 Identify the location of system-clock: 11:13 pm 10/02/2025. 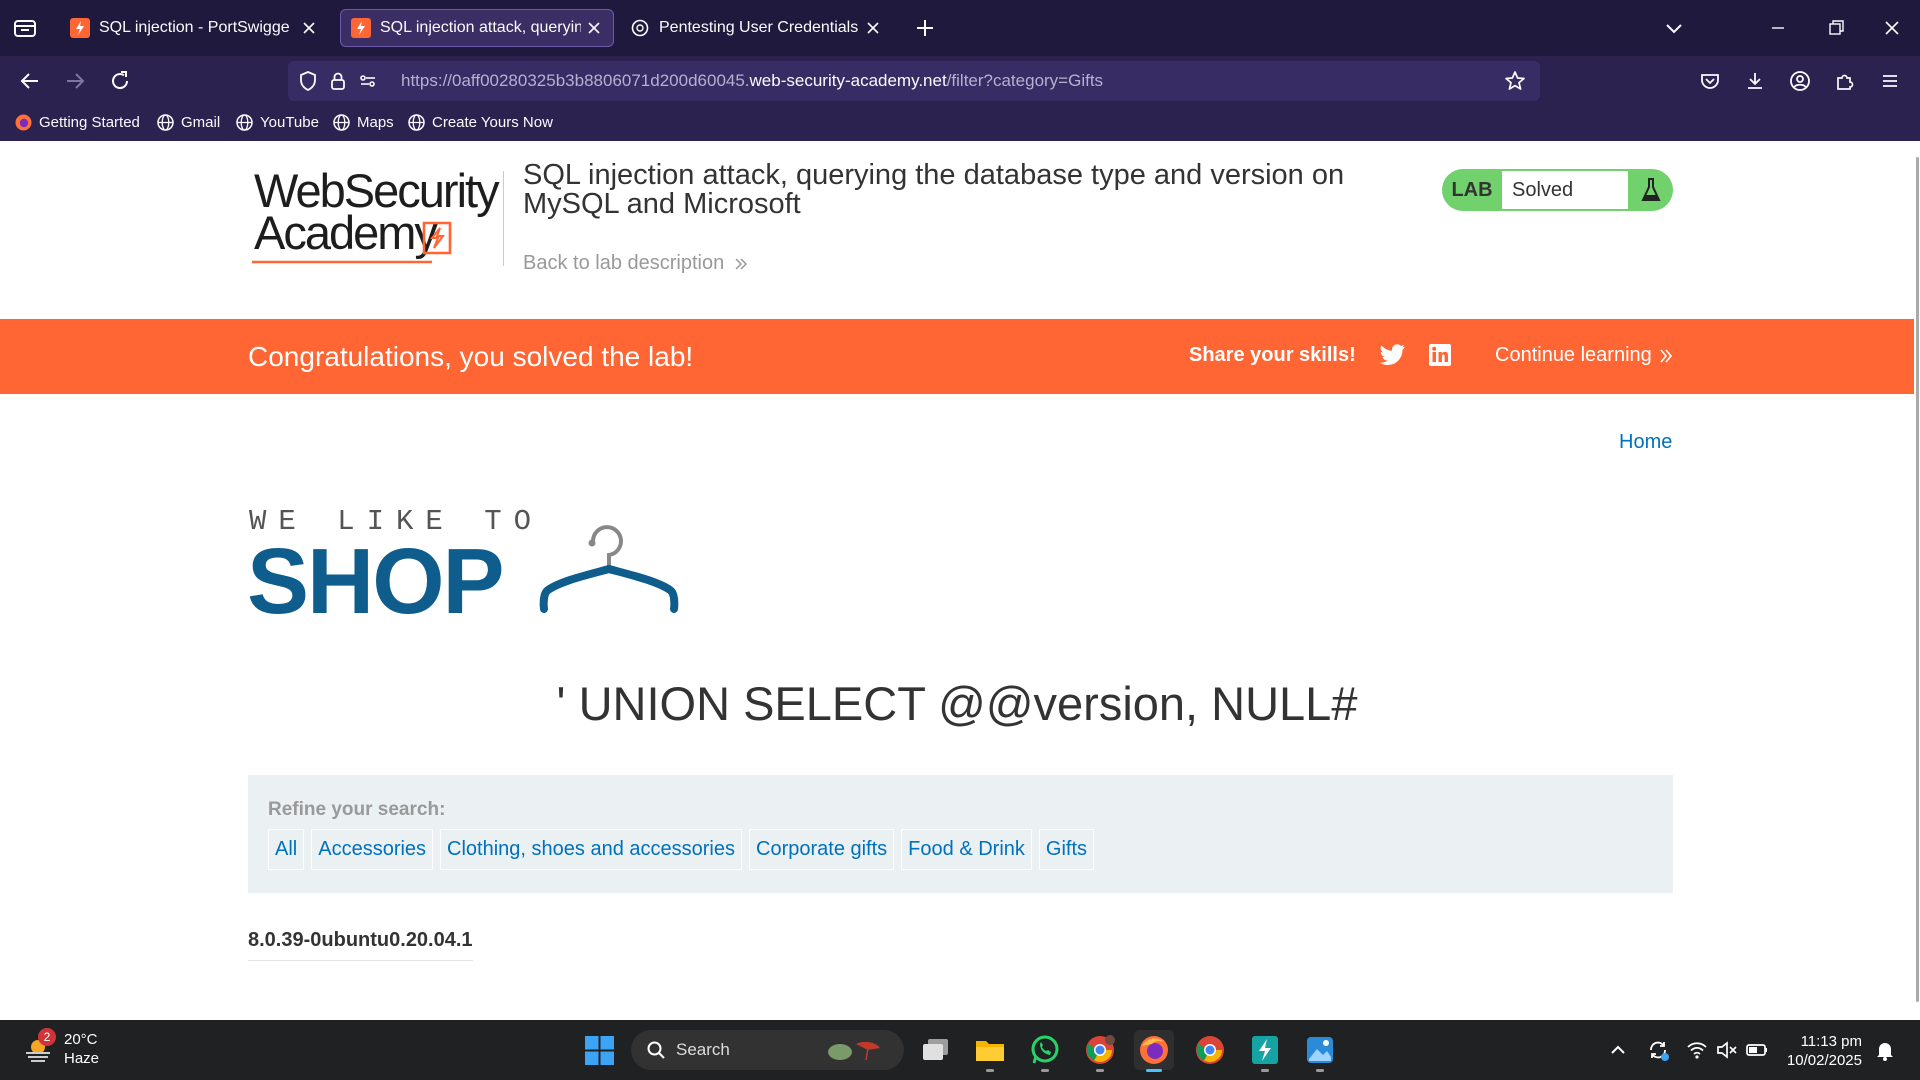
(1822, 1051).